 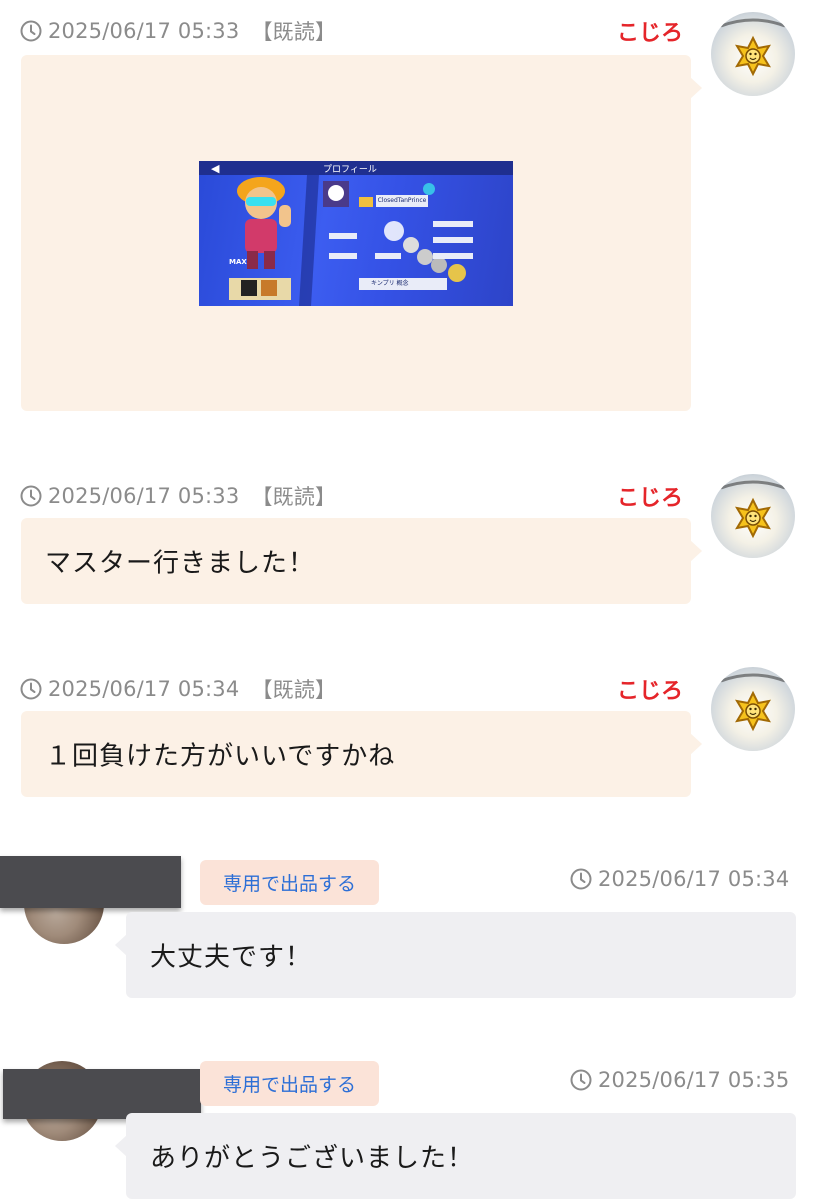 I want to click on message-text: 大丈夫です！, so click(x=231, y=957).